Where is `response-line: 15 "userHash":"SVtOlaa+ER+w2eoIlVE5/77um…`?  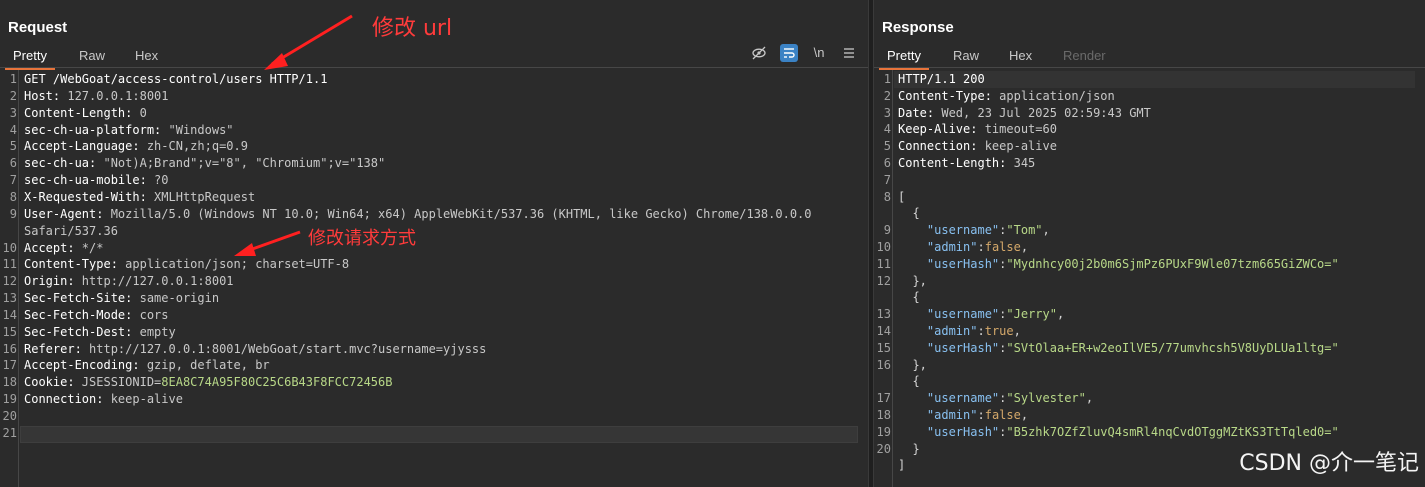 response-line: 15 "userHash":"SVtOlaa+ER+w2eoIlVE5/77um… is located at coordinates (1149, 348).